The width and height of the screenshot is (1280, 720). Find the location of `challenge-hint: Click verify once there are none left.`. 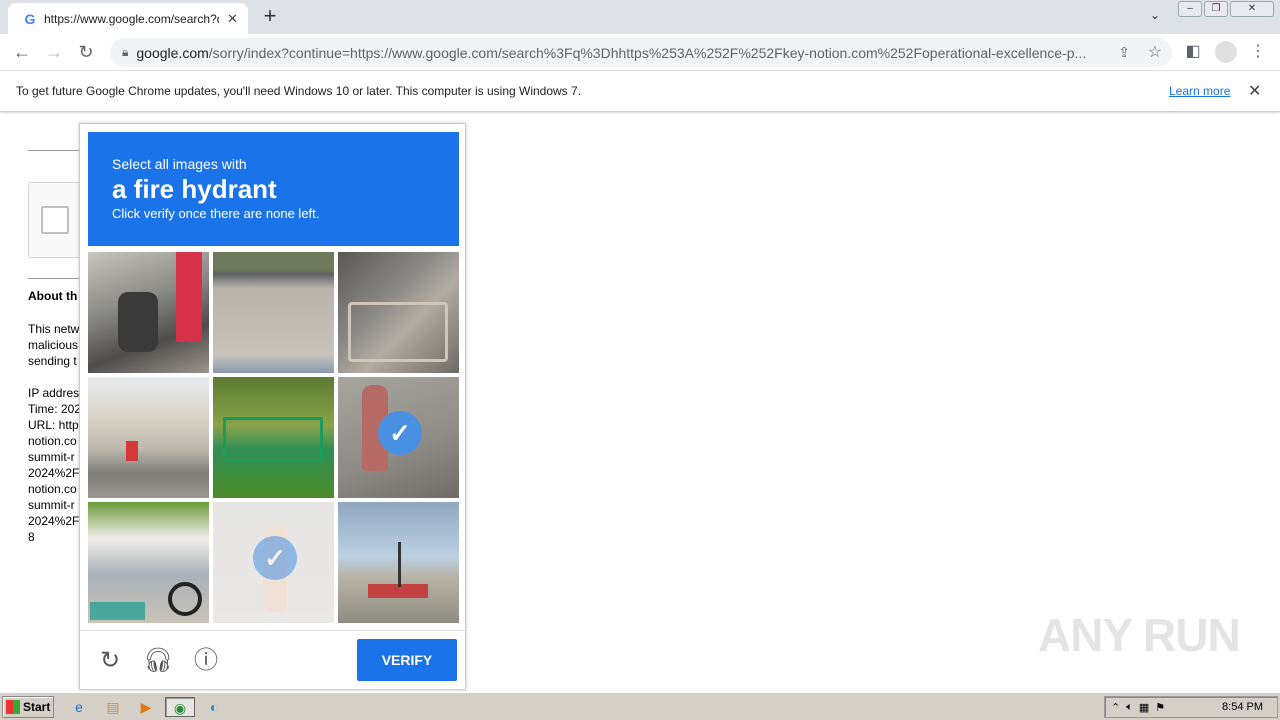

challenge-hint: Click verify once there are none left. is located at coordinates (216, 213).